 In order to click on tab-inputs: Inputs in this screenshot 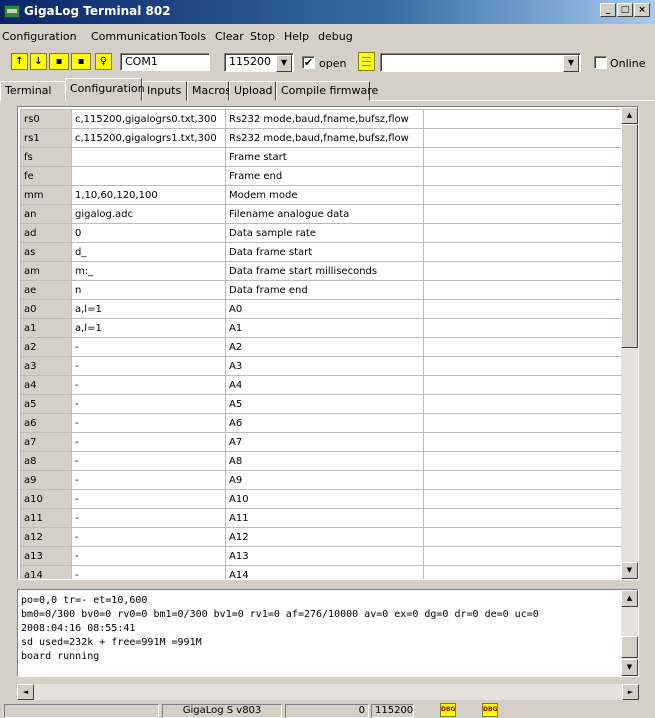, I will do `click(164, 91)`.